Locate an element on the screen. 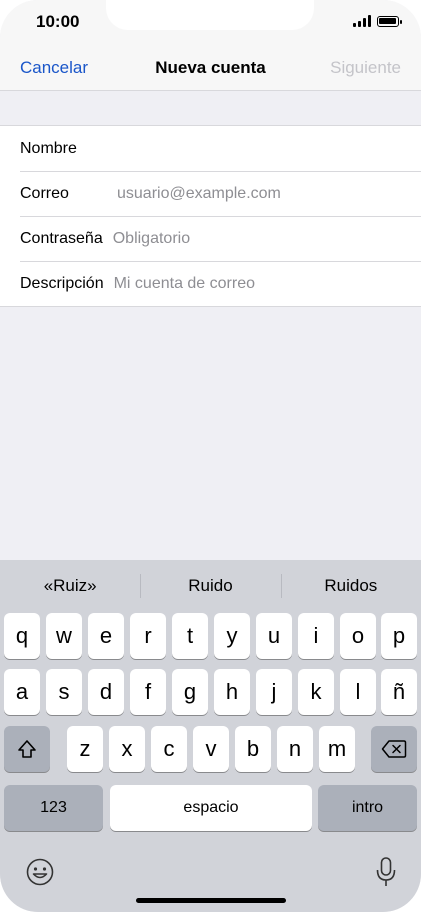 This screenshot has height=912, width=421. key-x: x is located at coordinates (127, 749).